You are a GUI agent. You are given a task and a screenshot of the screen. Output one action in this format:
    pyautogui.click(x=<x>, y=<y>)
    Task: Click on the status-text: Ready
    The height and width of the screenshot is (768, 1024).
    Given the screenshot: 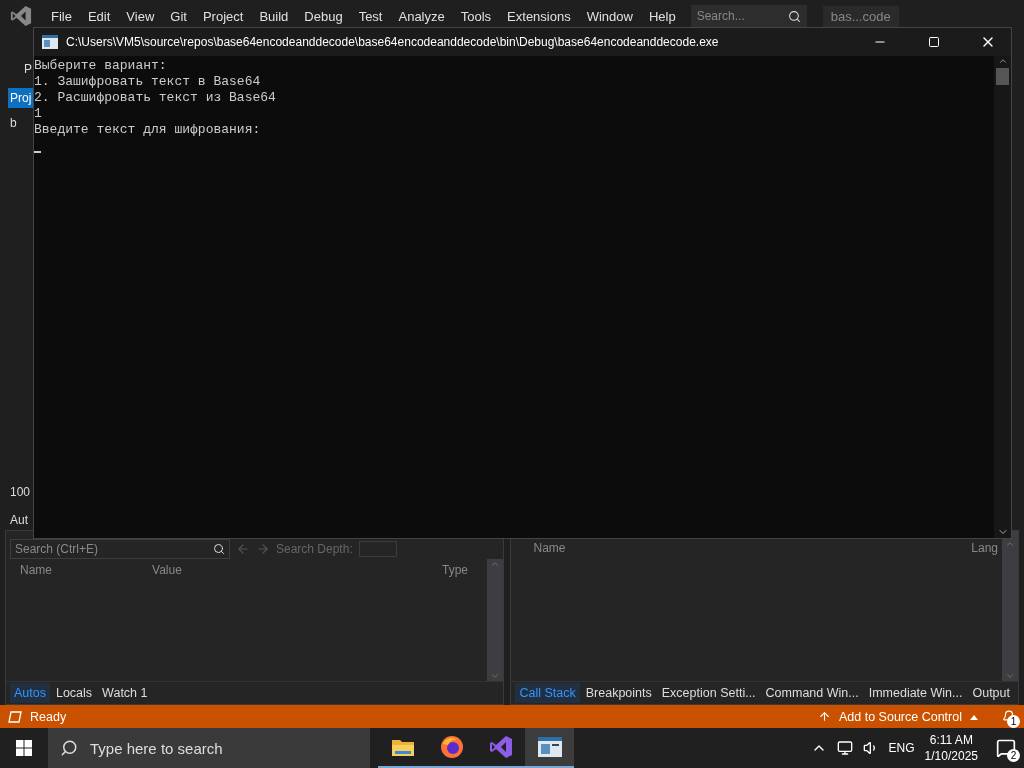 What is the action you would take?
    pyautogui.click(x=48, y=716)
    